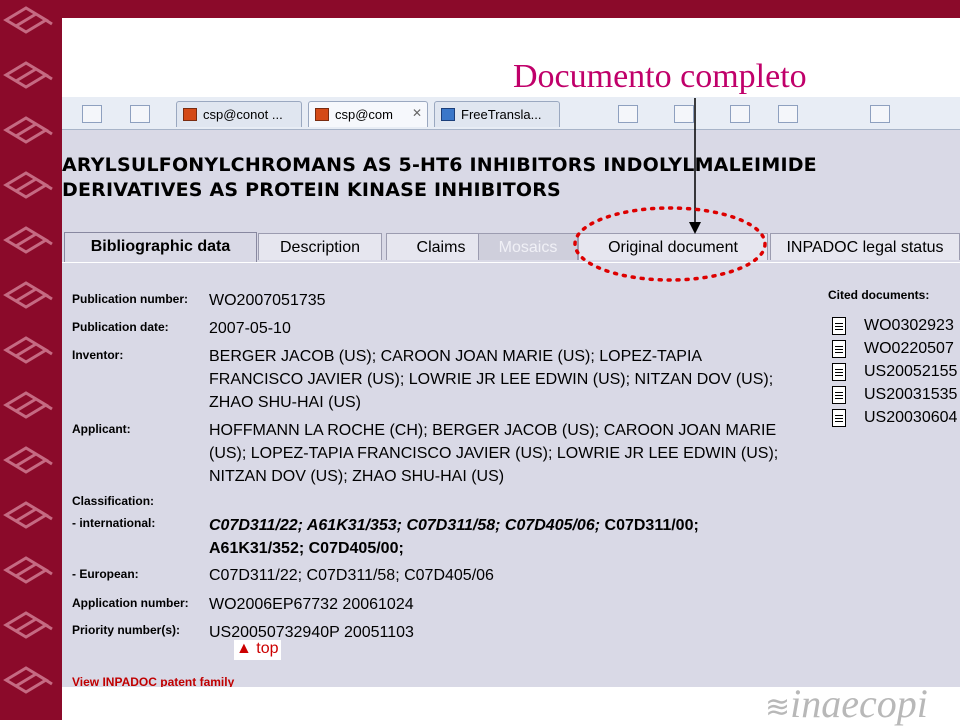  I want to click on logo-mark-icon: ≋, so click(778, 707).